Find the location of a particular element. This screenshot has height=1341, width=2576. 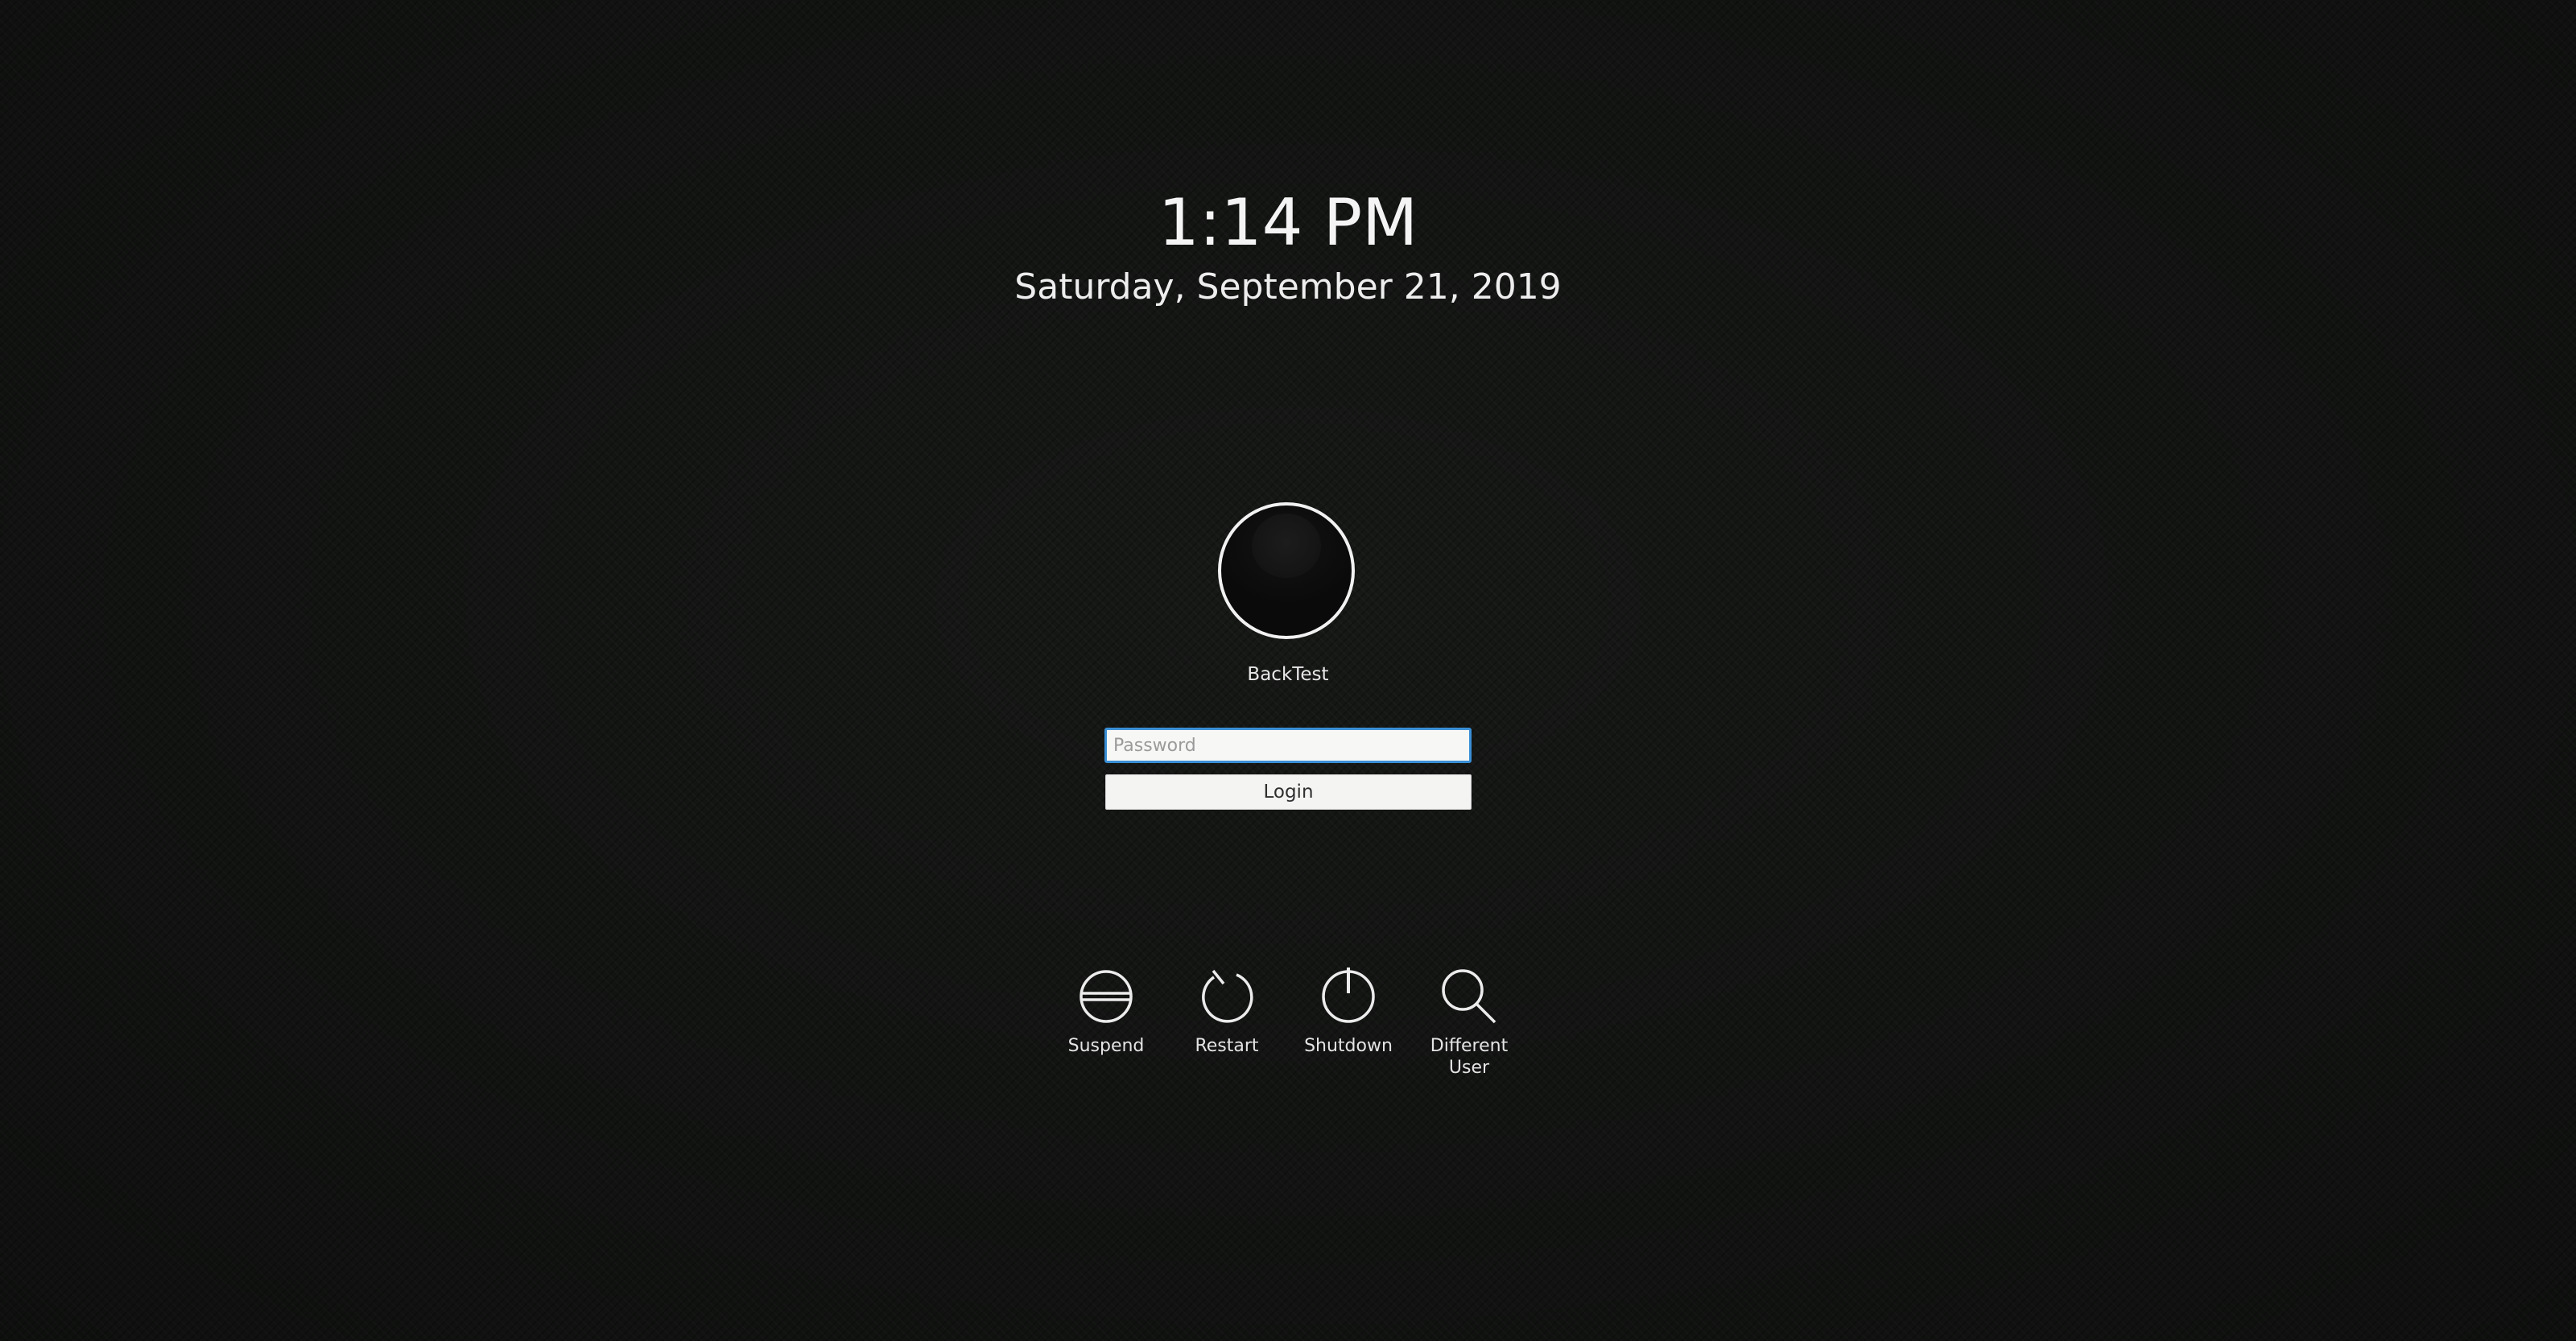

restart-button: Restart is located at coordinates (1226, 1011).